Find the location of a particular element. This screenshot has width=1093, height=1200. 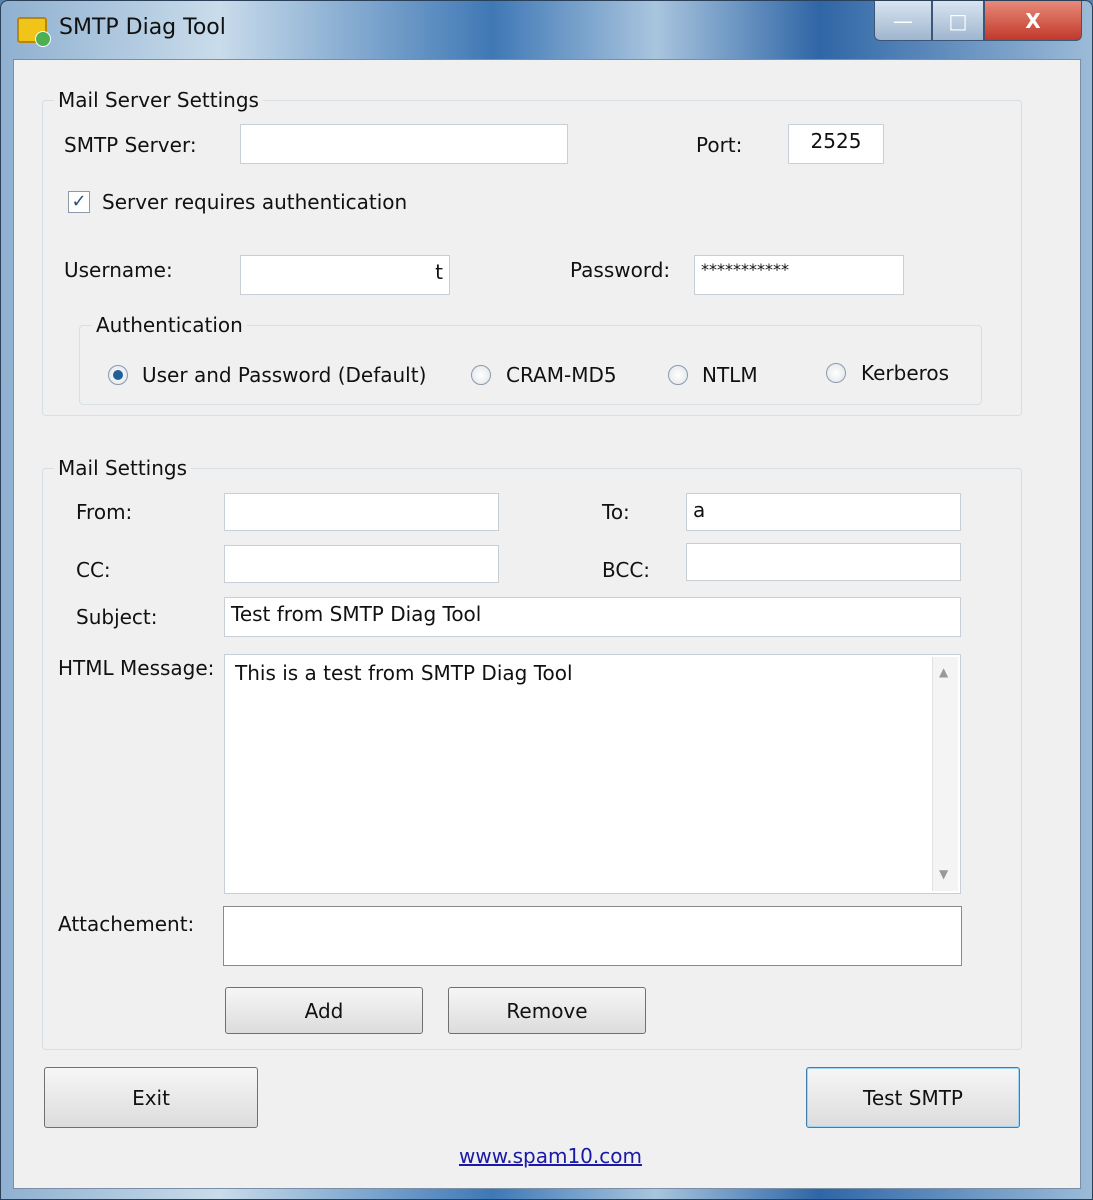

authentication-label: Authentication is located at coordinates (169, 325).